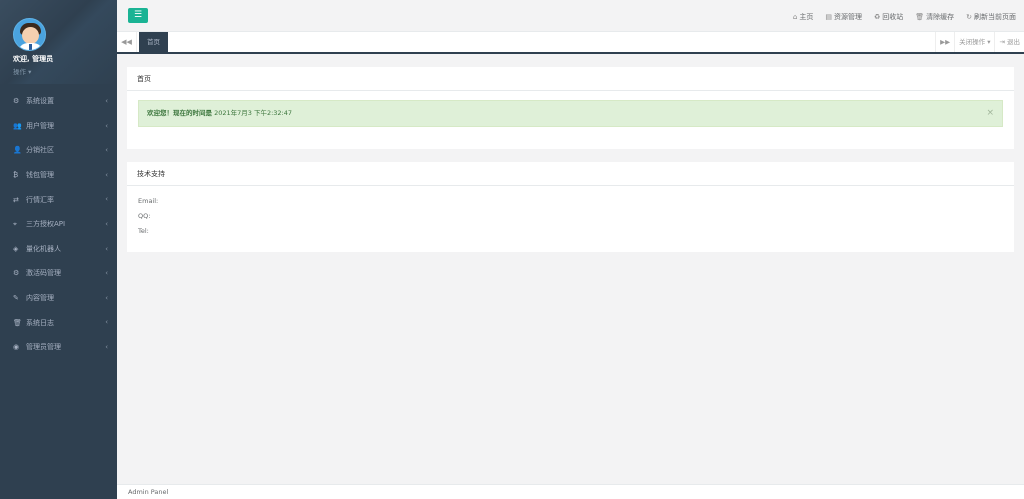 The image size is (1024, 499). Describe the element at coordinates (58, 175) in the screenshot. I see `sidebar-item-wallet: ₿ 钱包管理 ‹` at that location.